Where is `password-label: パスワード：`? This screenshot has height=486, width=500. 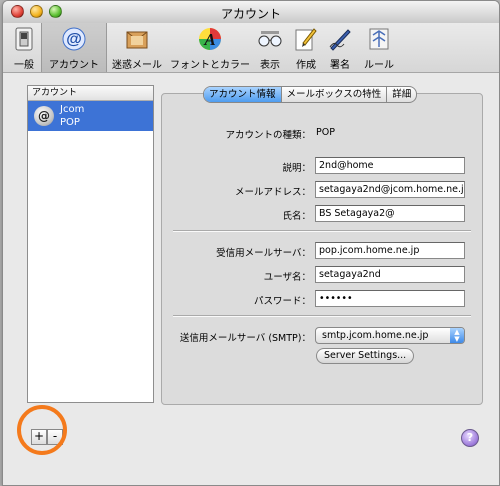 password-label: パスワード： is located at coordinates (282, 301).